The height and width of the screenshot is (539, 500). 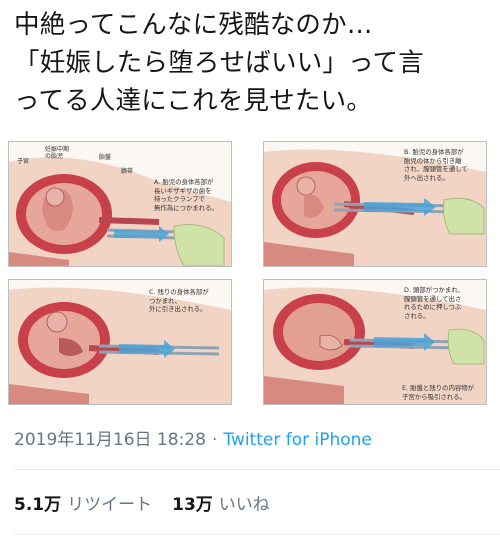 I want to click on likes-stat: 13万 いいね, so click(x=221, y=505).